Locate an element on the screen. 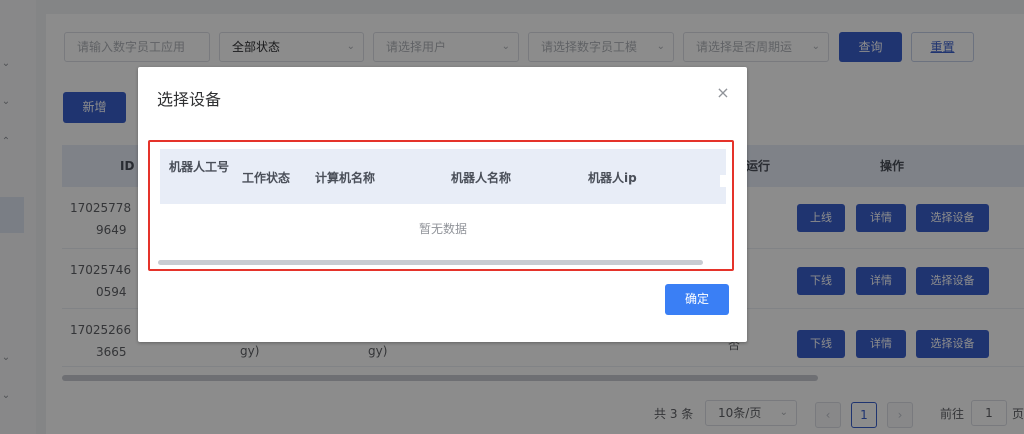 This screenshot has height=434, width=1024. dialog-title: 选择设备 is located at coordinates (189, 99).